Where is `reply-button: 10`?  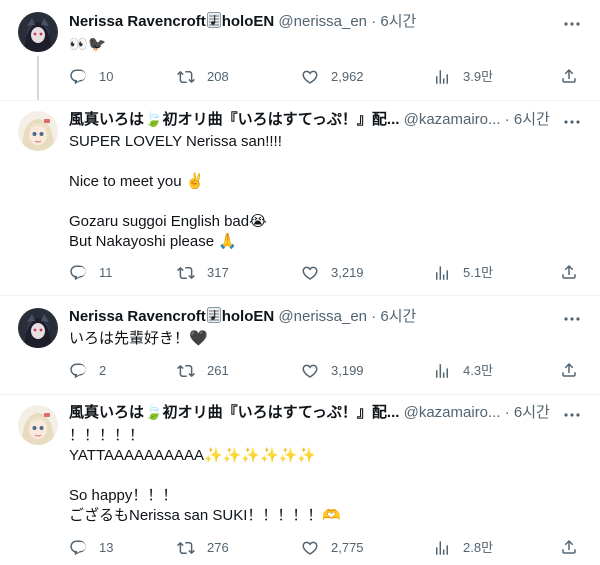 reply-button: 10 is located at coordinates (91, 77).